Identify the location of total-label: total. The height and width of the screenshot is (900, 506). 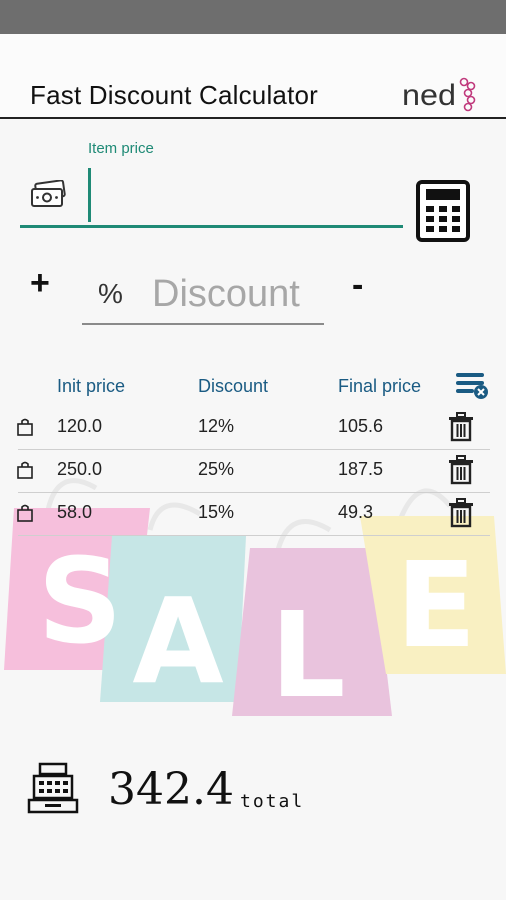
(272, 801).